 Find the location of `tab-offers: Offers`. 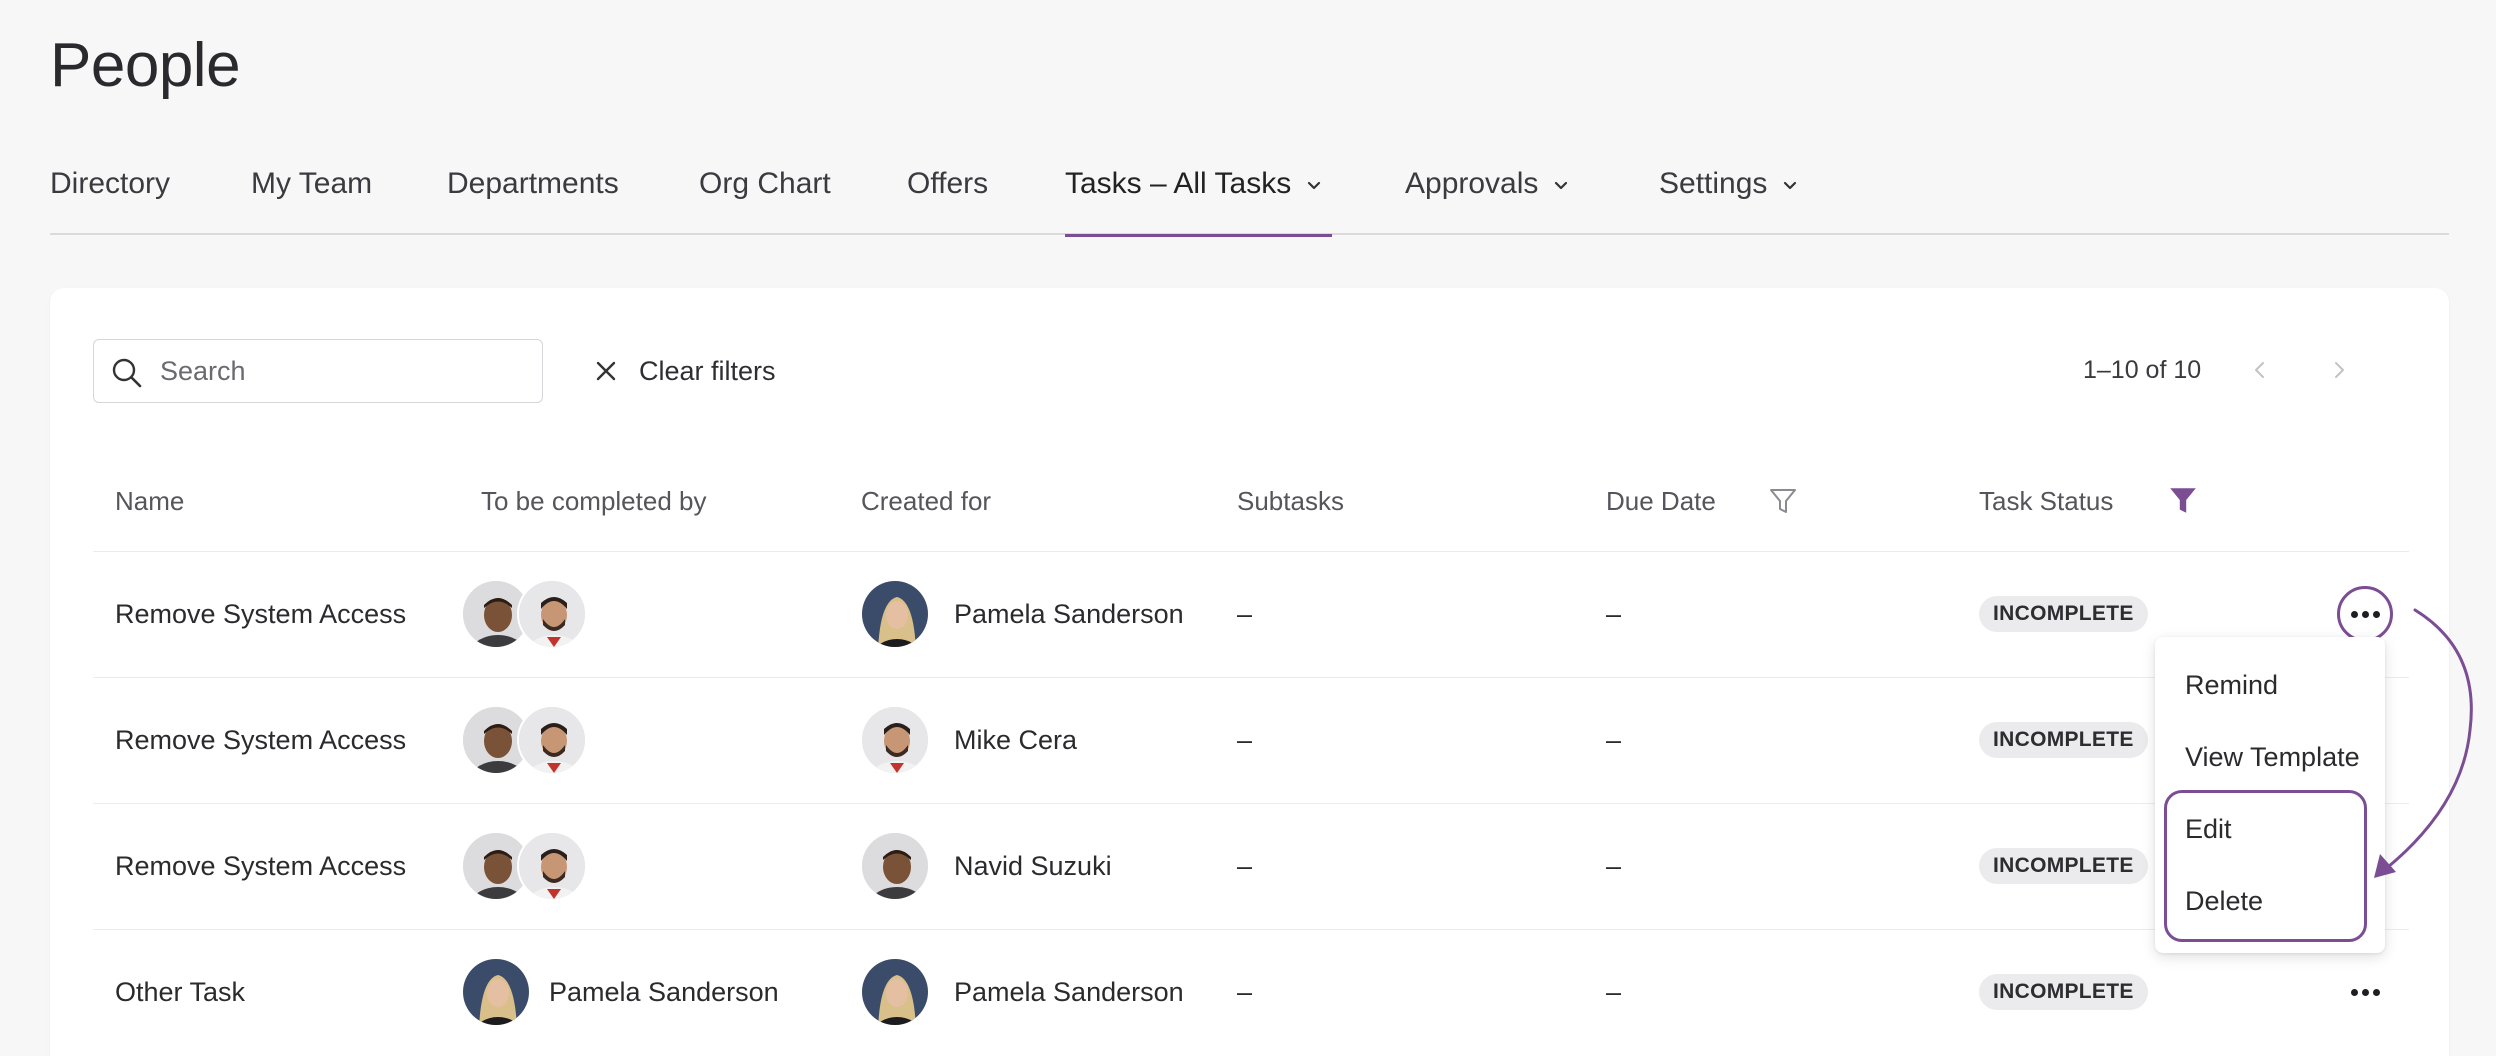

tab-offers: Offers is located at coordinates (947, 192).